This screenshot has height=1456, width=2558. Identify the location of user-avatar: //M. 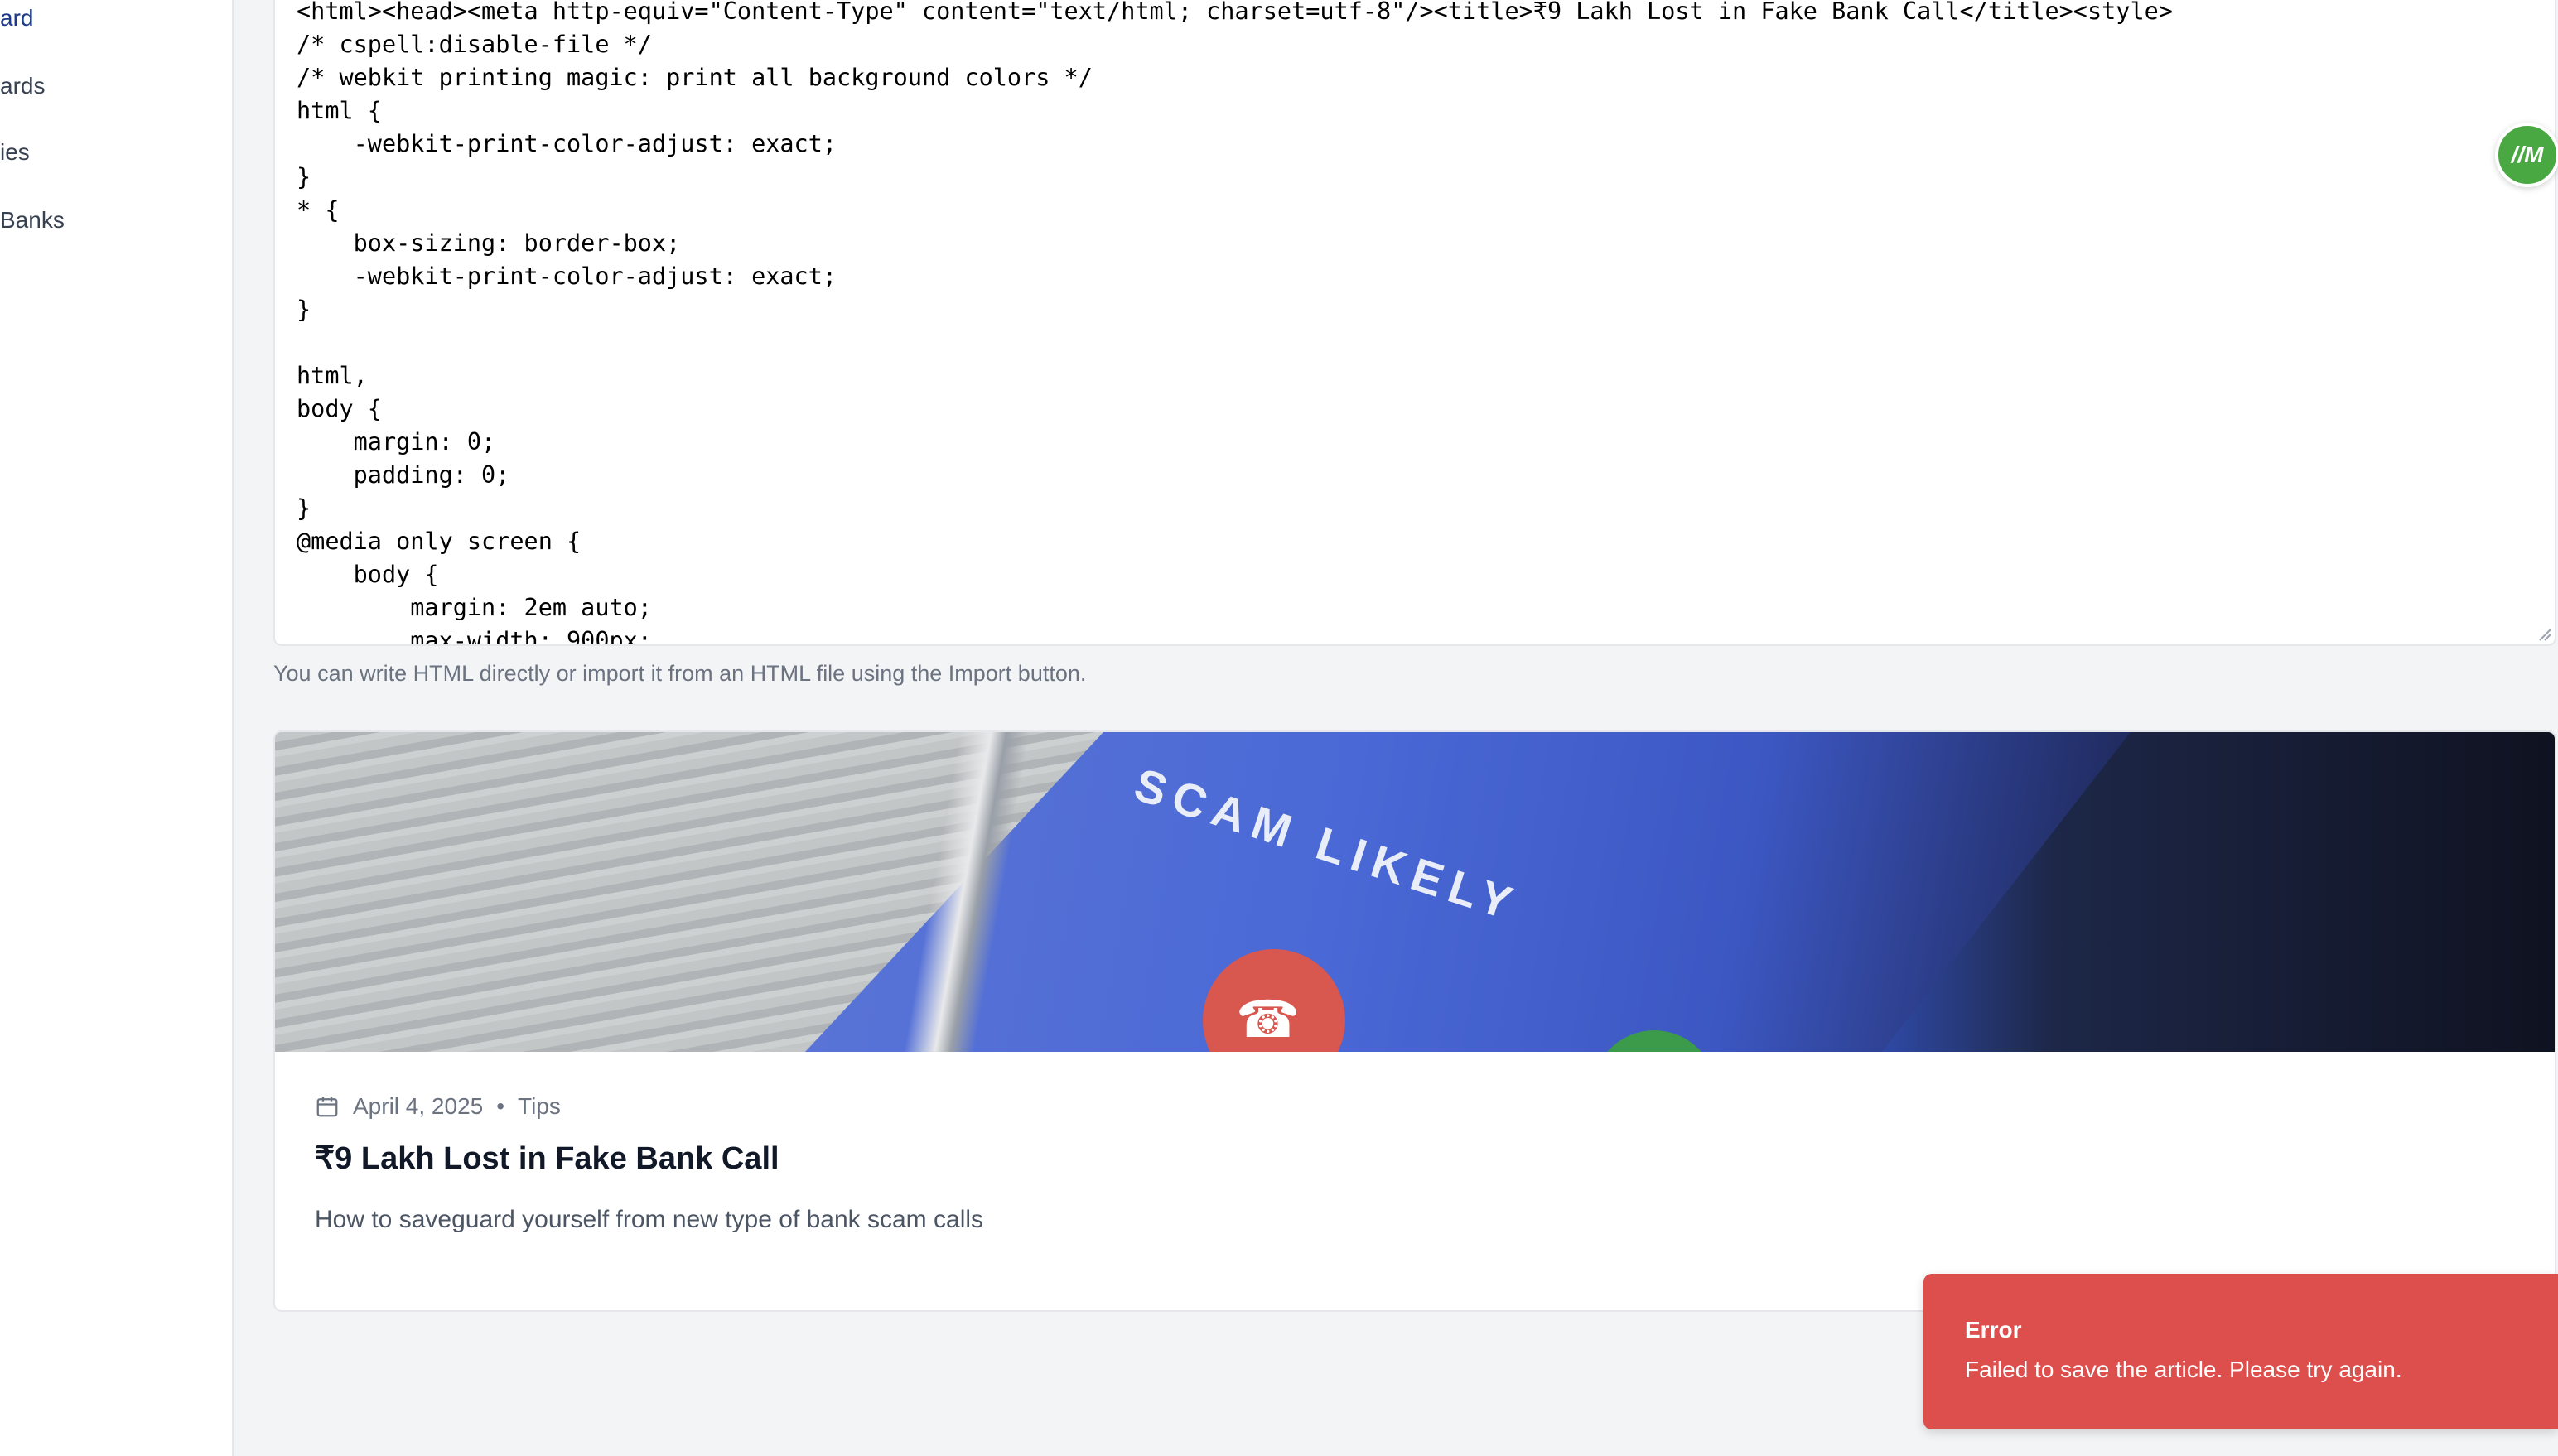
(2526, 155).